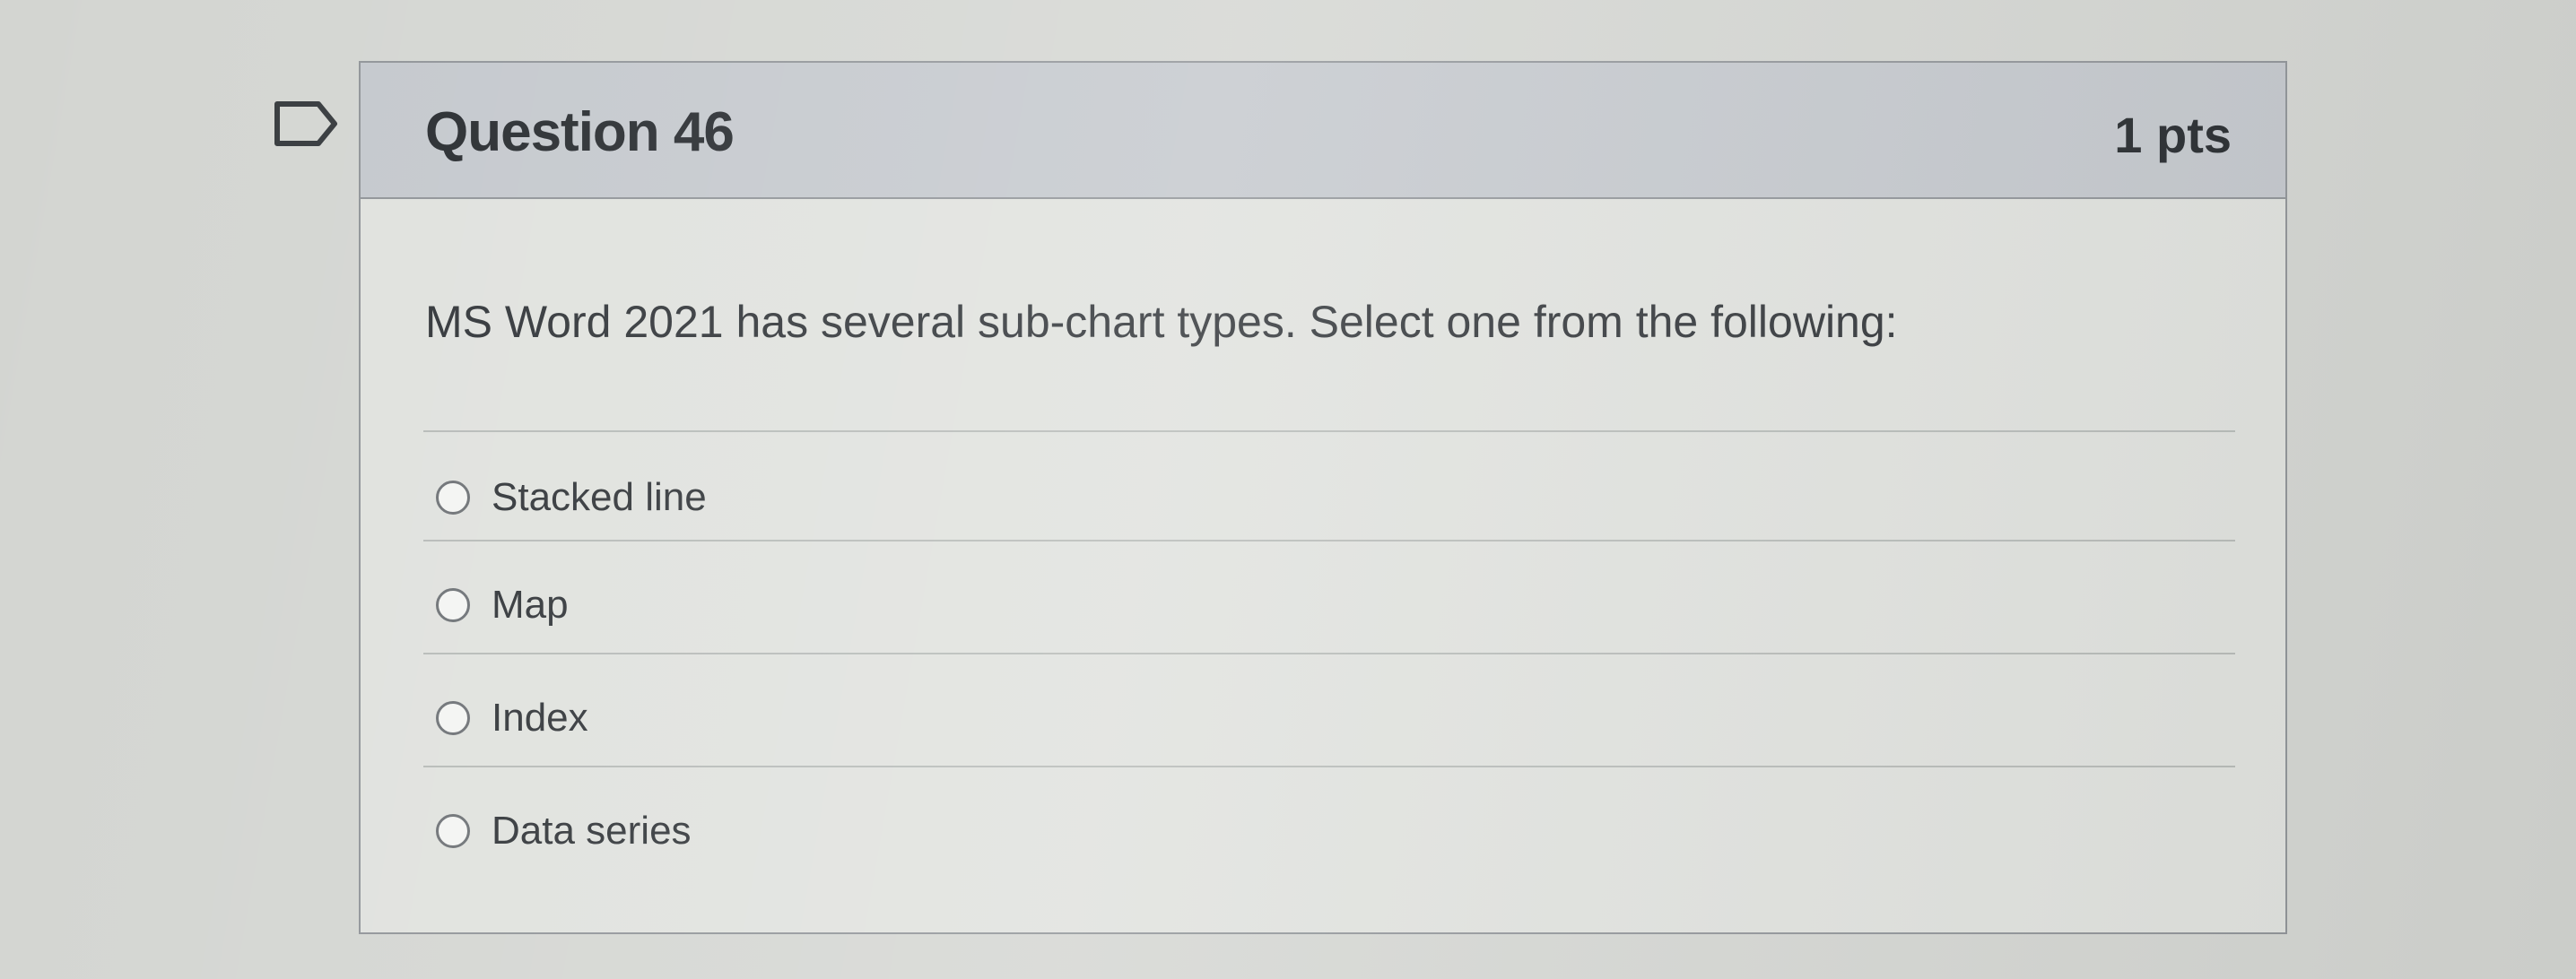  Describe the element at coordinates (306, 123) in the screenshot. I see `flag-question-icon` at that location.